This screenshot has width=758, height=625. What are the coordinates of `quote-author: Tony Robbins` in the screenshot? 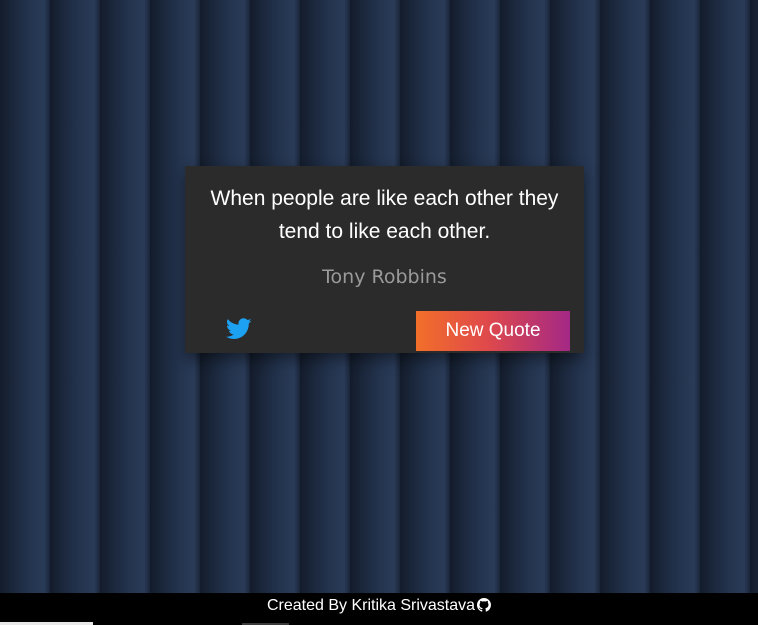 It's located at (384, 277).